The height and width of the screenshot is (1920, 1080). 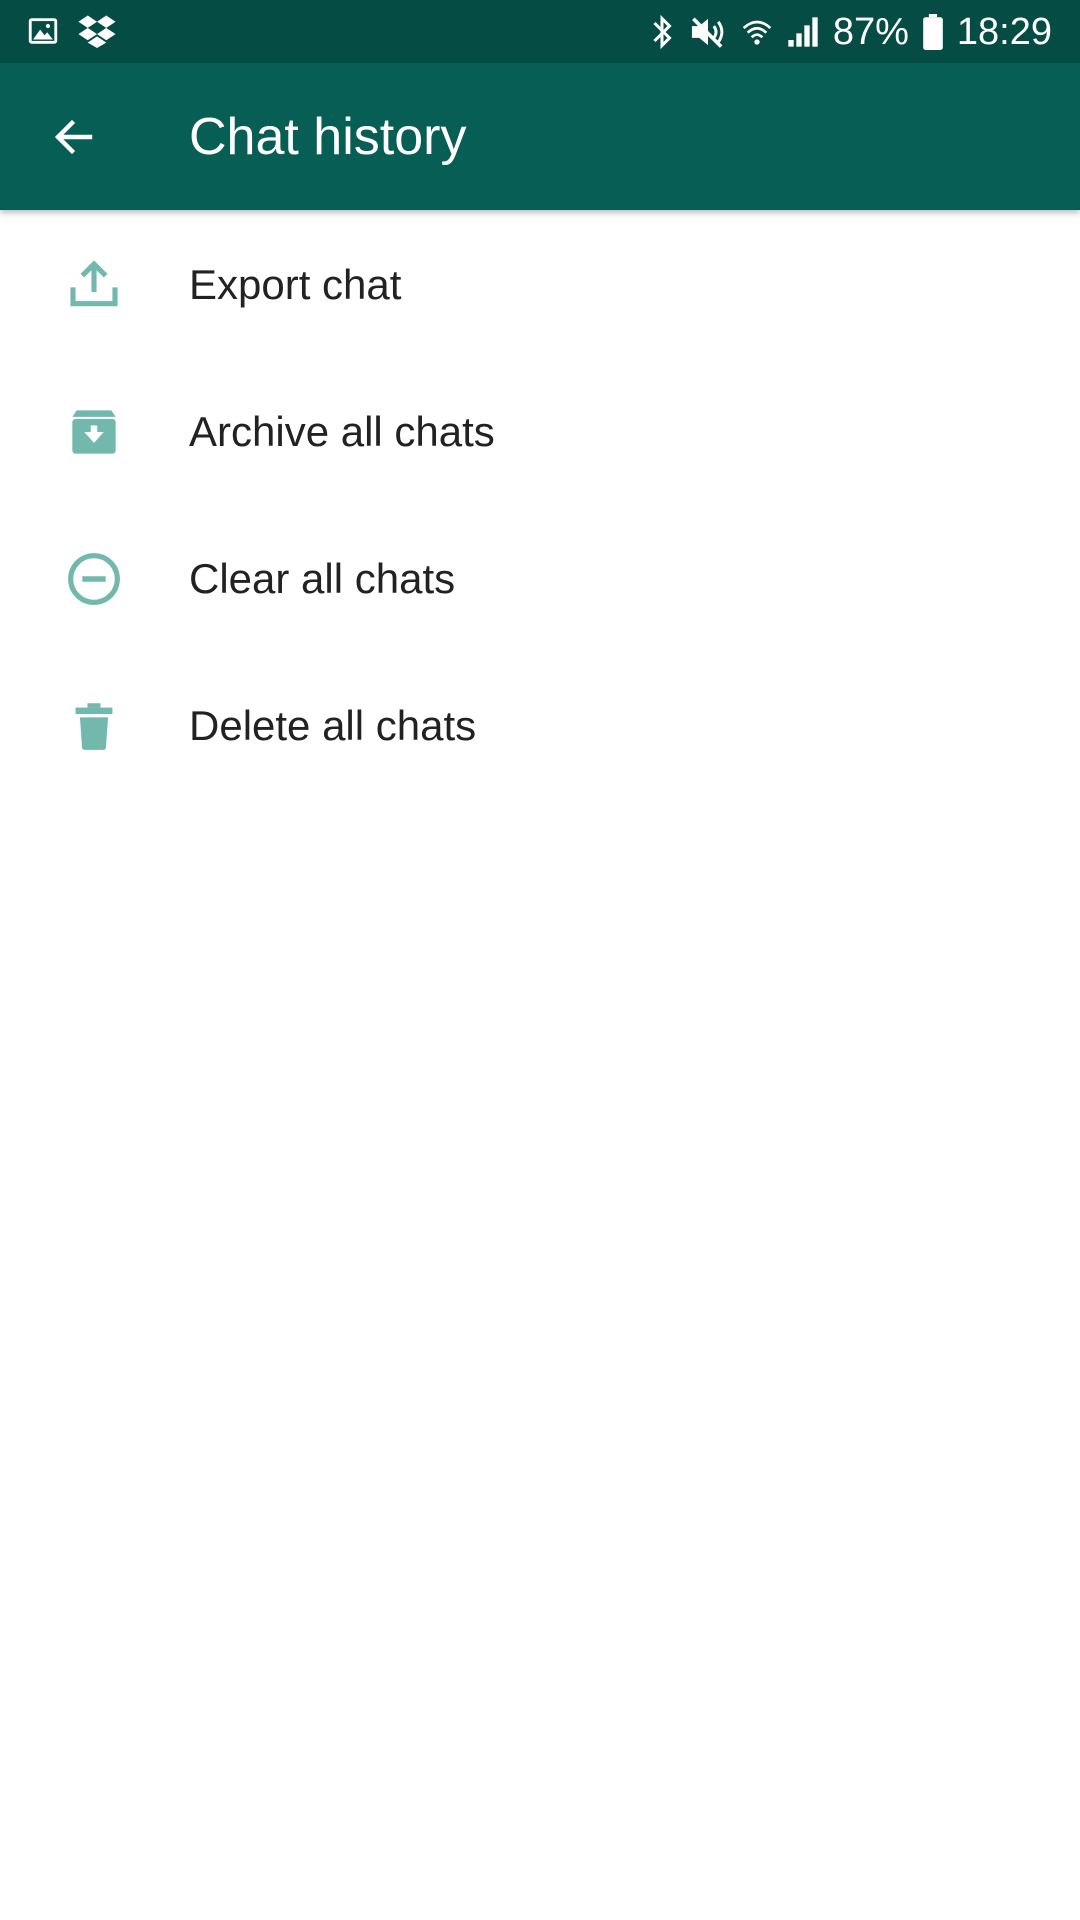 I want to click on clear-icon, so click(x=94, y=579).